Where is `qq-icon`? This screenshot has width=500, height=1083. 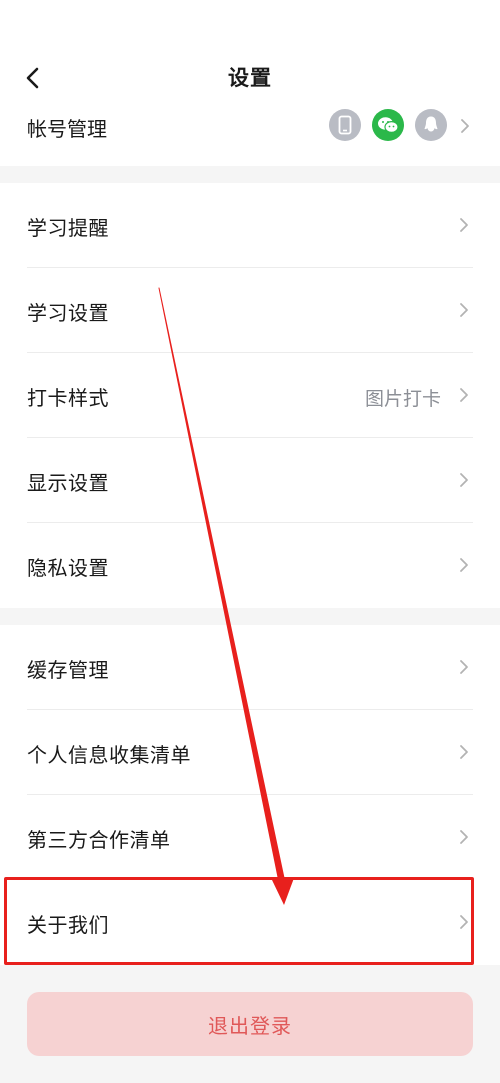 qq-icon is located at coordinates (431, 125).